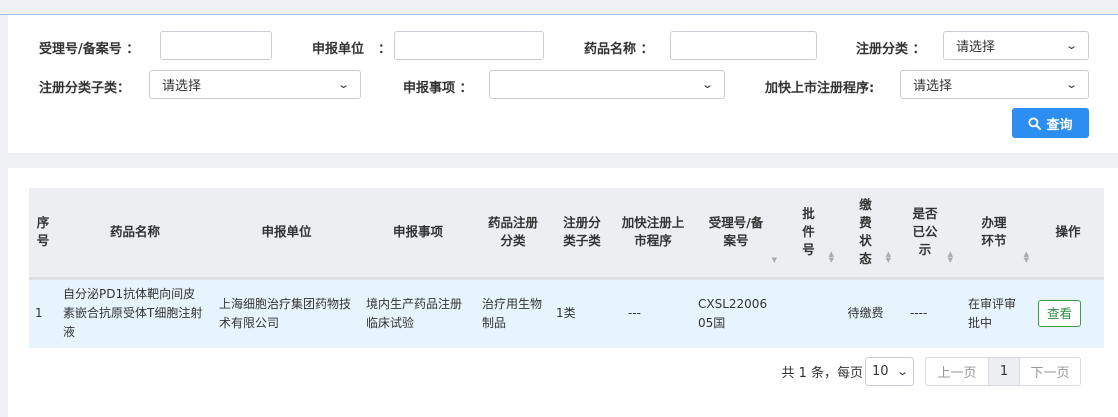 This screenshot has height=417, width=1118. Describe the element at coordinates (774, 259) in the screenshot. I see `sort-desc-icon: ▼` at that location.